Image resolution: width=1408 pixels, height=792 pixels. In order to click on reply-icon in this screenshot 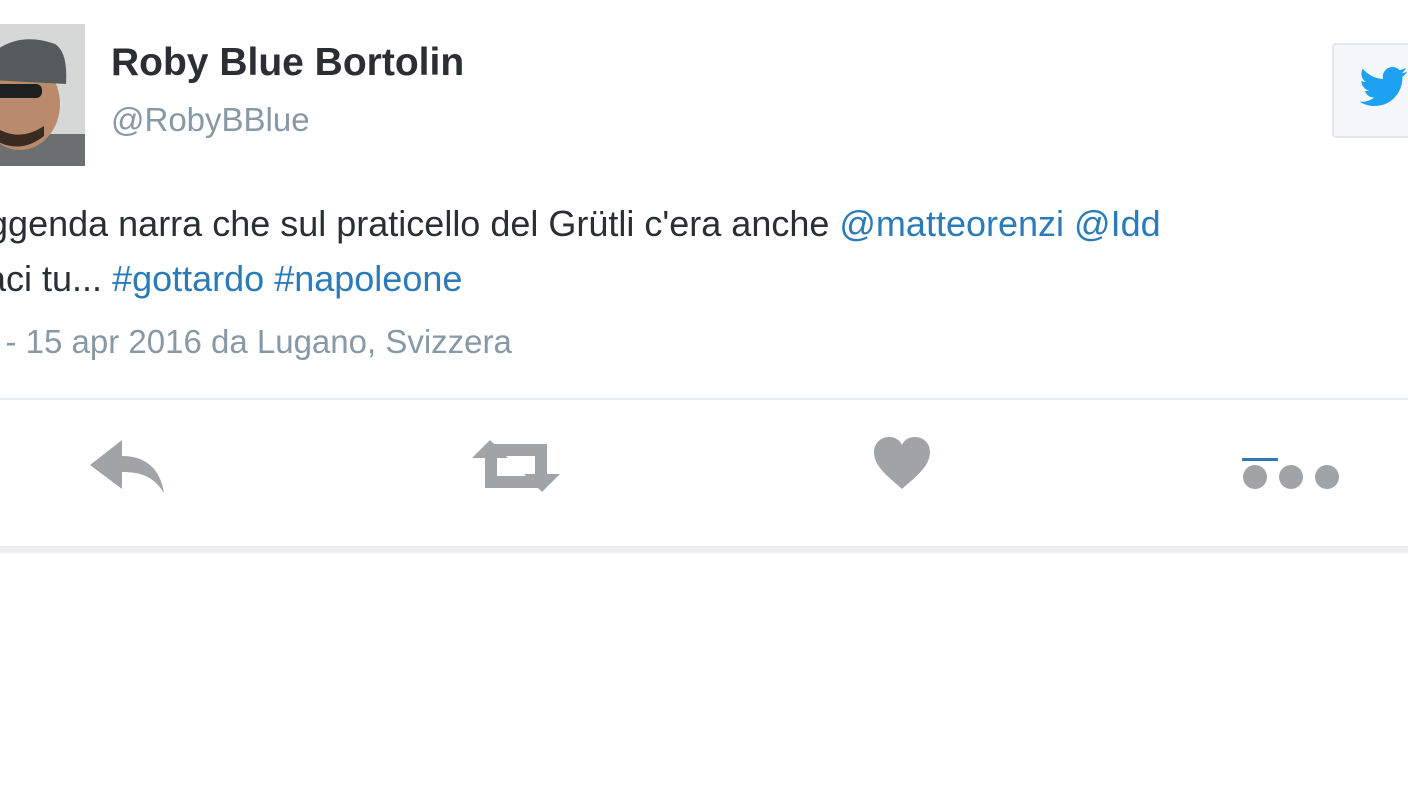, I will do `click(127, 466)`.